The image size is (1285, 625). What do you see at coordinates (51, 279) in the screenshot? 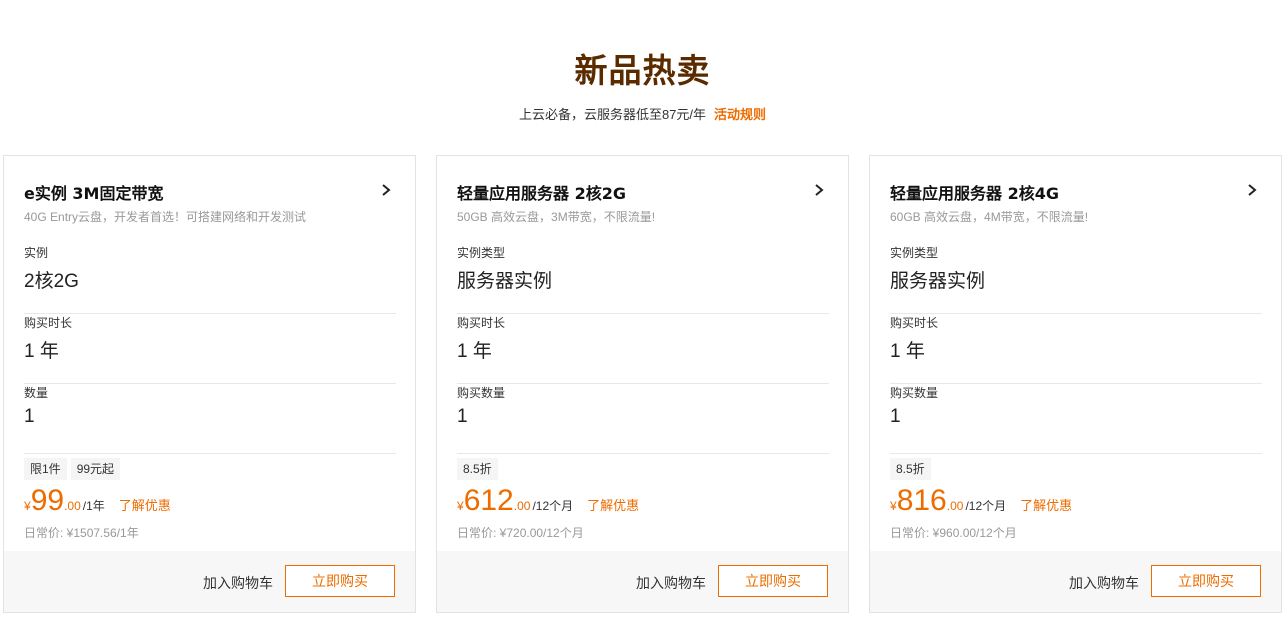
I see `field-value: 2核2G` at bounding box center [51, 279].